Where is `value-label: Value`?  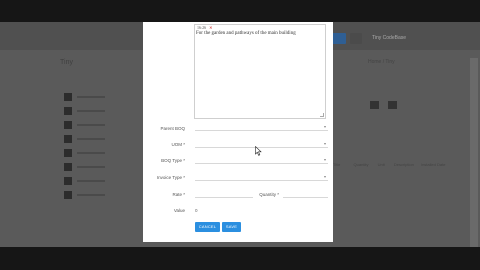
value-label: Value is located at coordinates (179, 210).